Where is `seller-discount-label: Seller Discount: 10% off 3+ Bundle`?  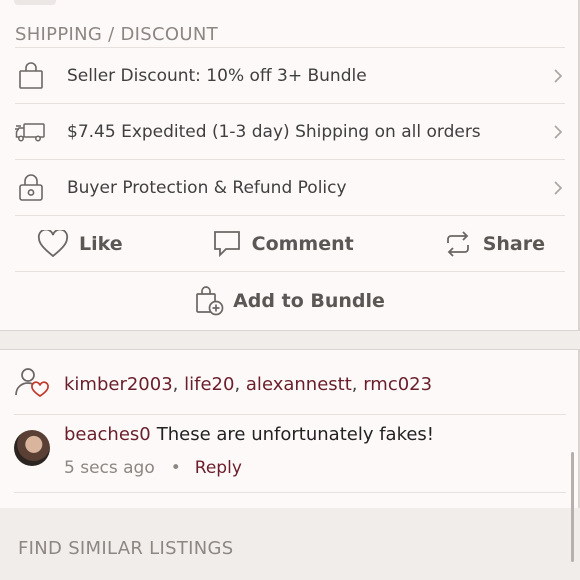 seller-discount-label: Seller Discount: 10% off 3+ Bundle is located at coordinates (217, 76).